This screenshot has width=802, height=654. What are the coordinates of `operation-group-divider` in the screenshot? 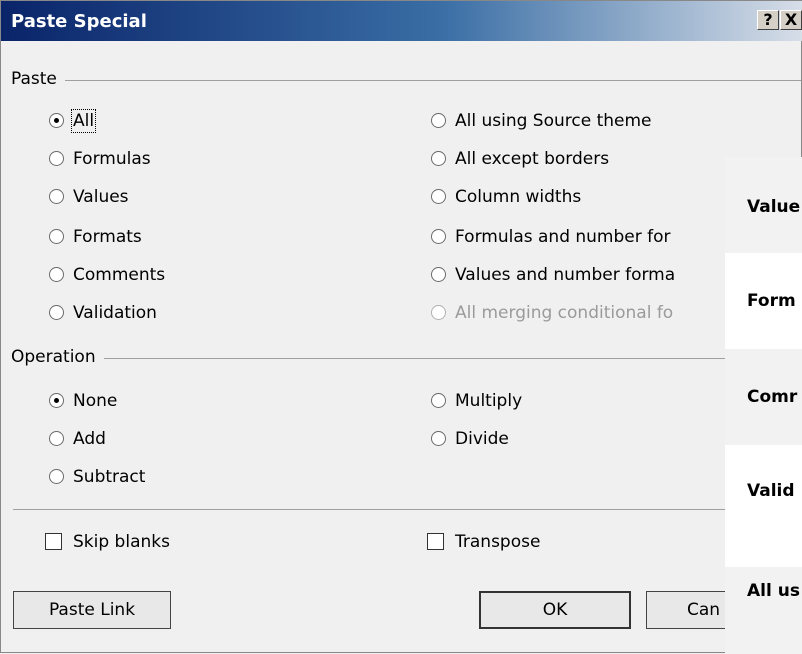 It's located at (406, 358).